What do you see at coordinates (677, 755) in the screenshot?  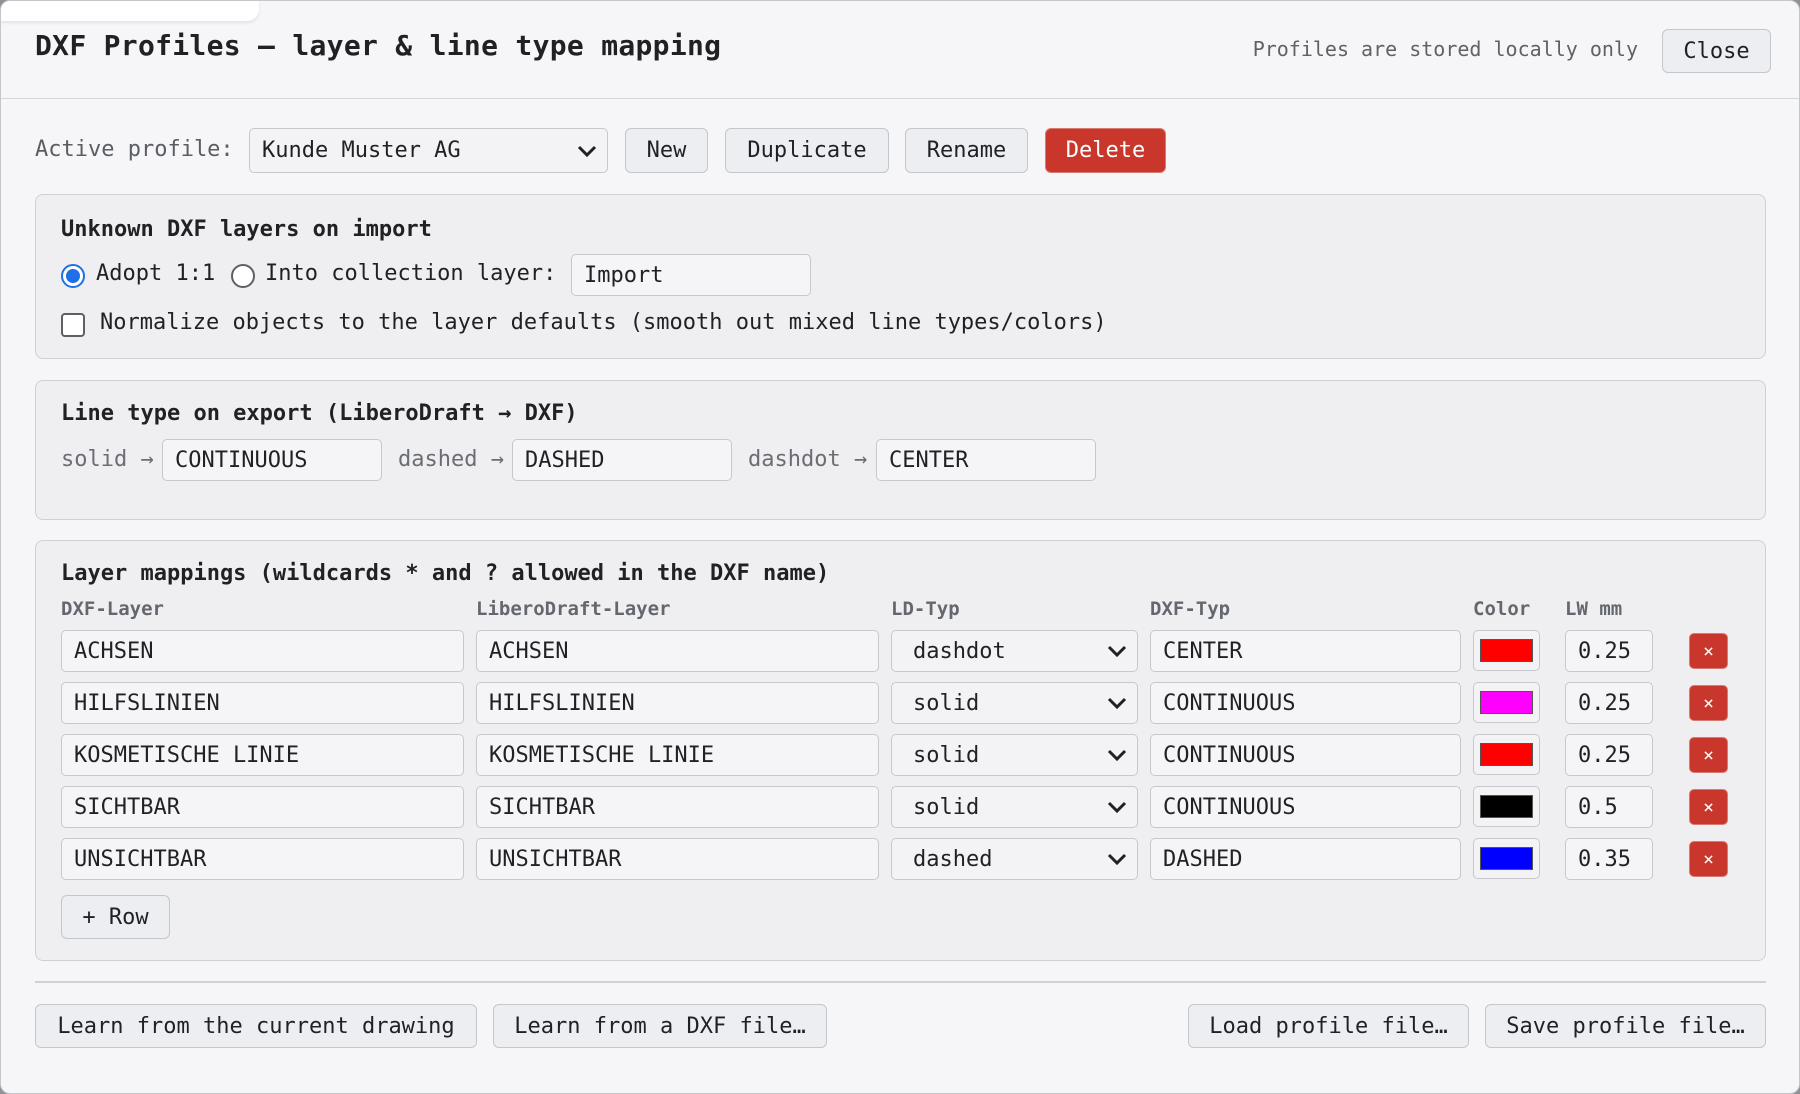 I see `ld-layer-input: KOSMETISCHE LINIE` at bounding box center [677, 755].